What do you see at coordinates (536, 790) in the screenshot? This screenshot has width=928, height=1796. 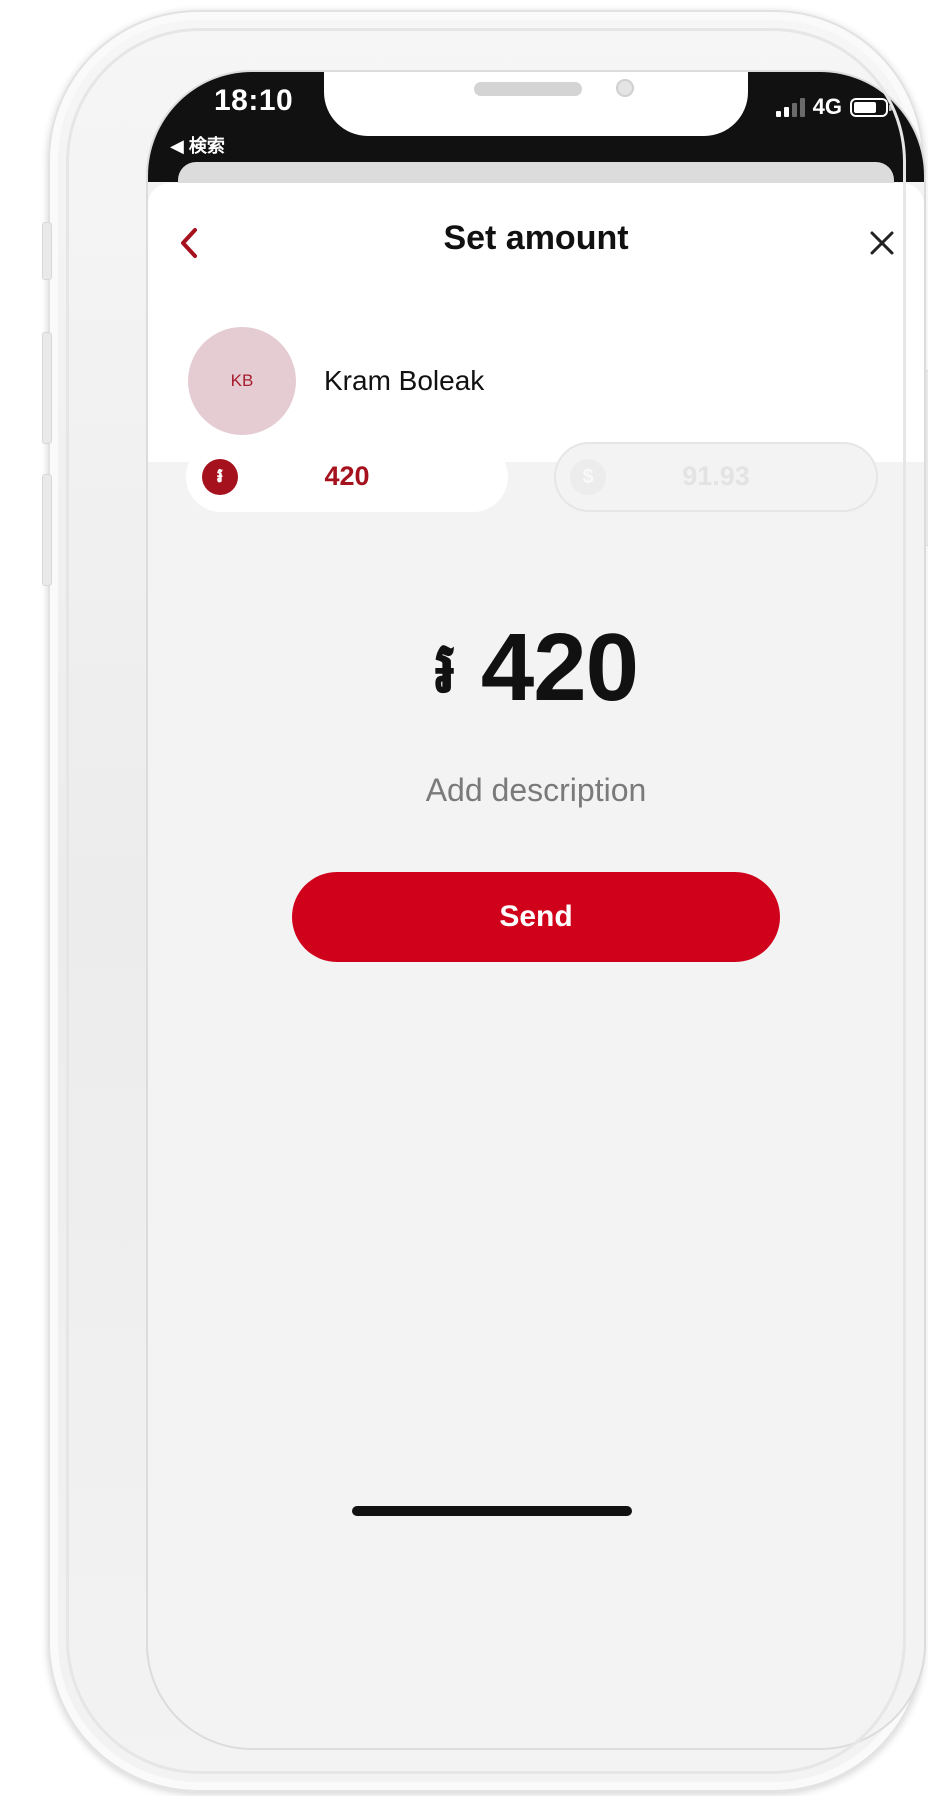 I see `description-input: Add description` at bounding box center [536, 790].